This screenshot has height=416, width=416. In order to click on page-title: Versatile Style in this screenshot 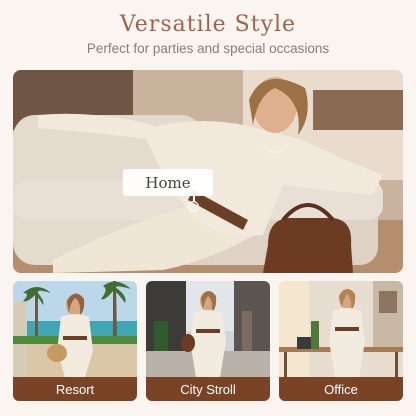, I will do `click(208, 24)`.